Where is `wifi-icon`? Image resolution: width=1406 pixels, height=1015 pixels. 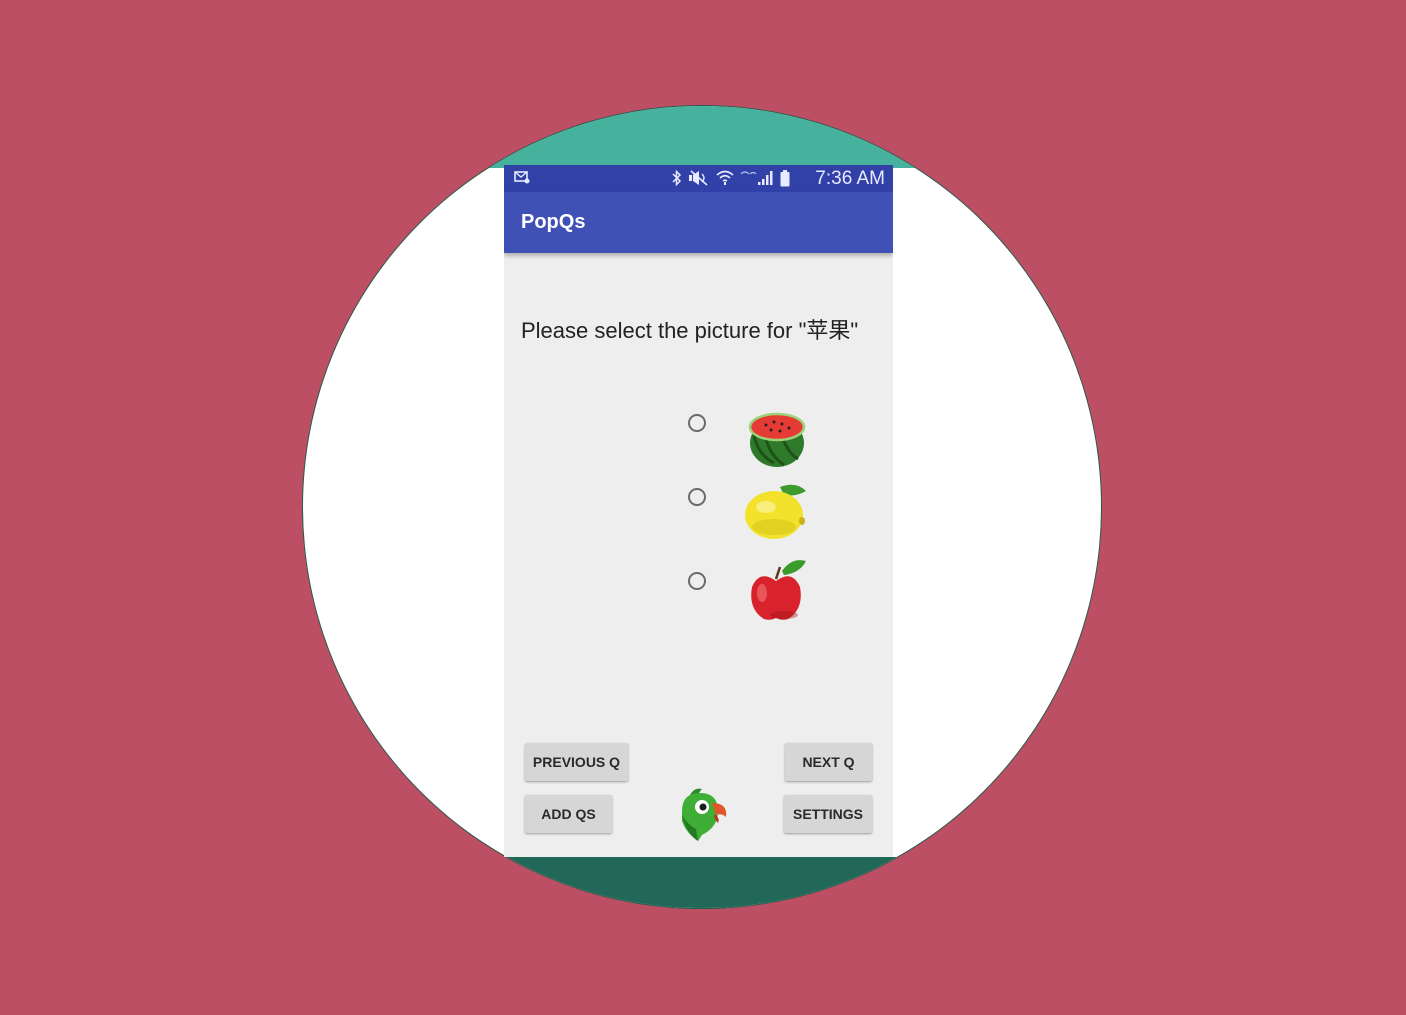
wifi-icon is located at coordinates (725, 177).